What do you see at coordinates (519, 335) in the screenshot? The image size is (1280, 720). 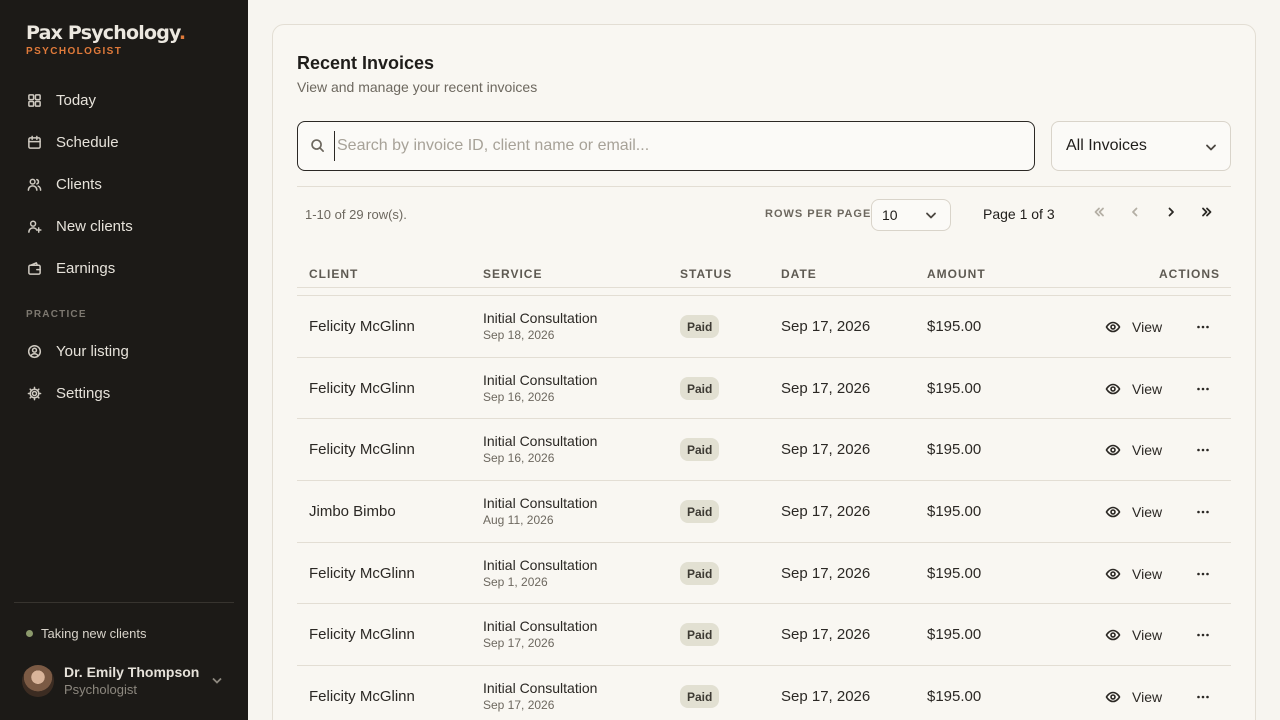 I see `service-date: Sep 18, 2026` at bounding box center [519, 335].